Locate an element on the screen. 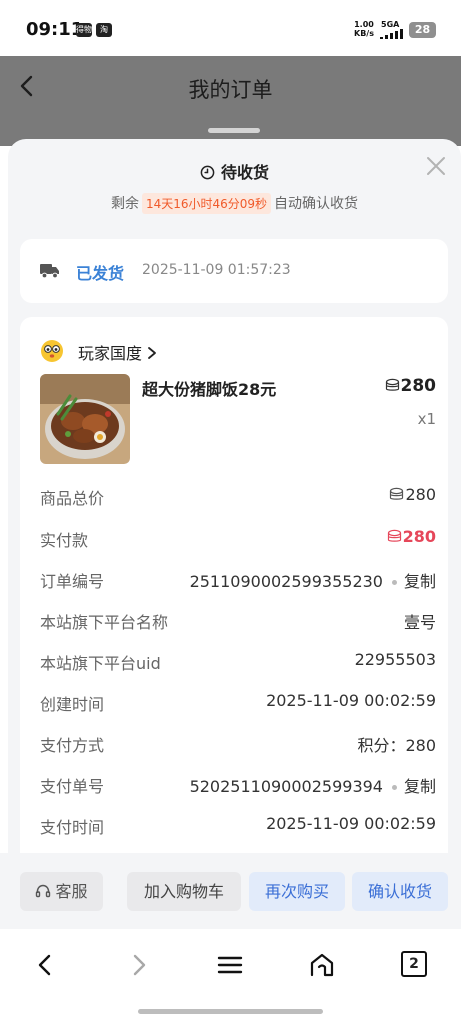 The image size is (461, 1024). confirm-receipt-button: 确认收货 is located at coordinates (400, 891).